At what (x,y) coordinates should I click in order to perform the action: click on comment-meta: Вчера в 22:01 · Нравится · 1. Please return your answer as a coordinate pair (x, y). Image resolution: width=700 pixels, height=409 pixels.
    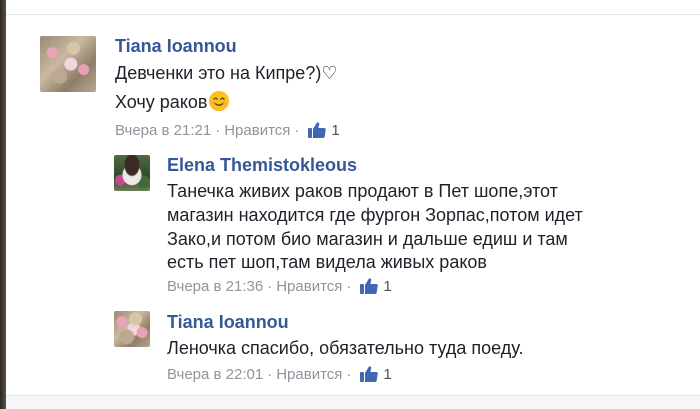
    Looking at the image, I should click on (279, 374).